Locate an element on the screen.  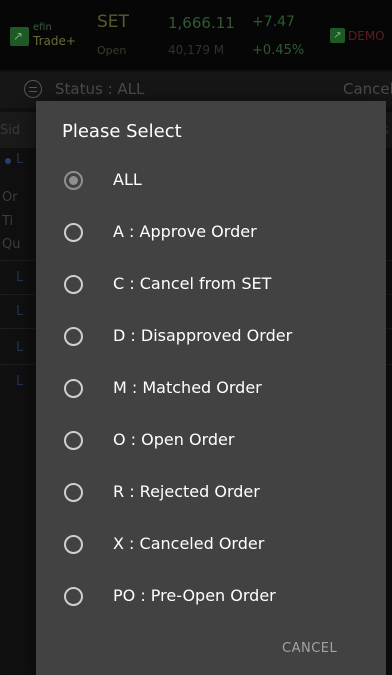
logo-text-bottom: Trade+ is located at coordinates (54, 41).